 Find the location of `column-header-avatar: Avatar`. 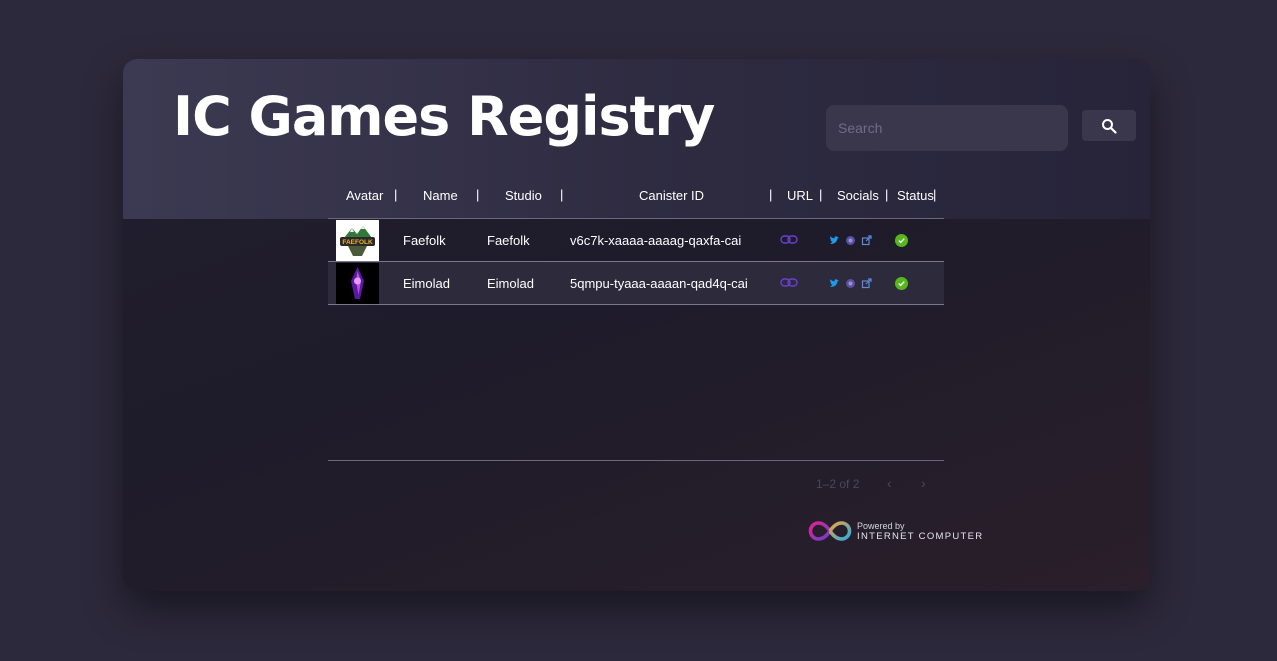

column-header-avatar: Avatar is located at coordinates (364, 195).